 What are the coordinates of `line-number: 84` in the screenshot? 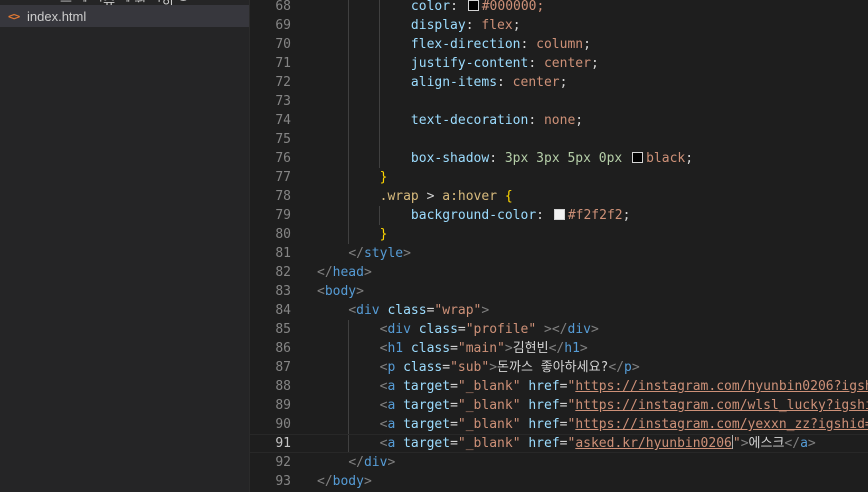 It's located at (283, 310).